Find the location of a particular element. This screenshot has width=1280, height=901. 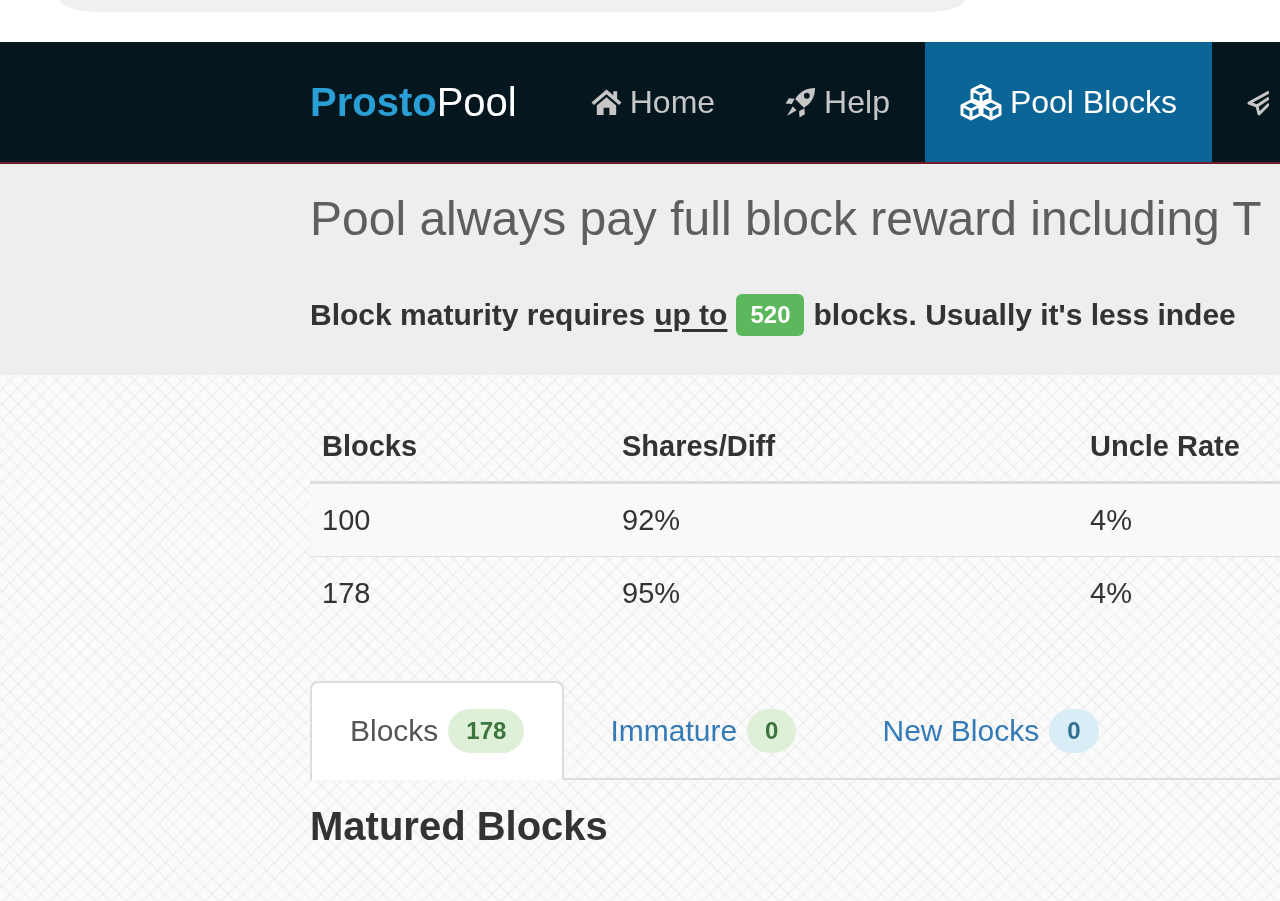

tab: Blocks 178 is located at coordinates (437, 730).